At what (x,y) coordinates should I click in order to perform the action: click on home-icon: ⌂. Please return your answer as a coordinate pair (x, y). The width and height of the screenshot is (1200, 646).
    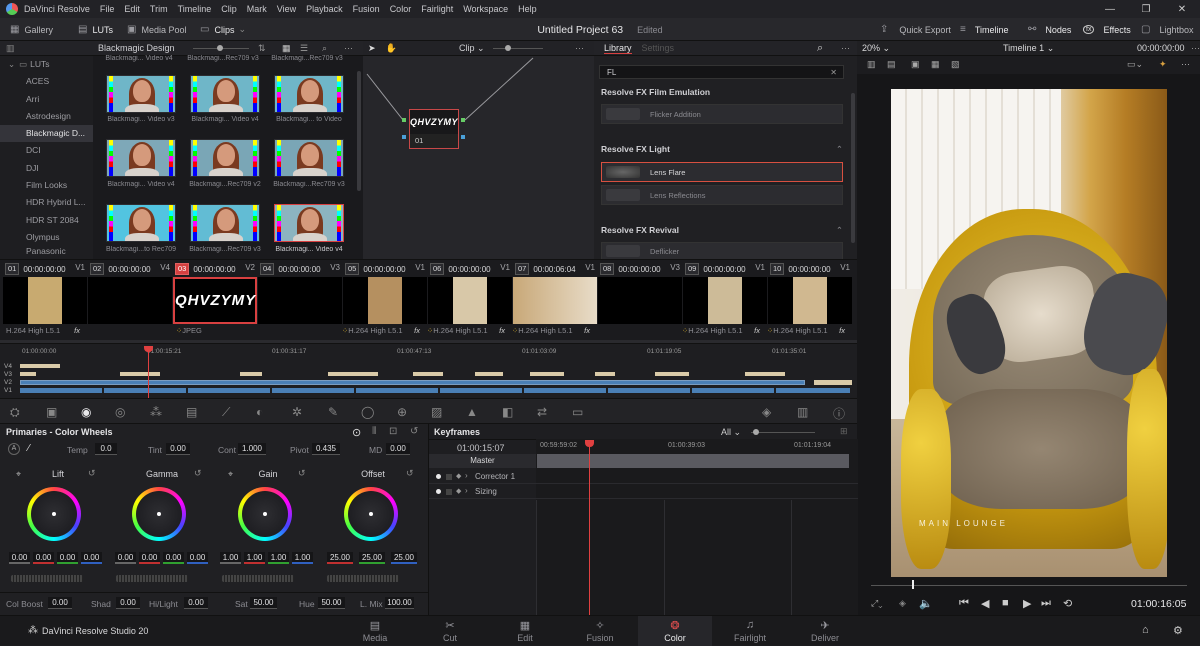
    Looking at the image, I should click on (1145, 630).